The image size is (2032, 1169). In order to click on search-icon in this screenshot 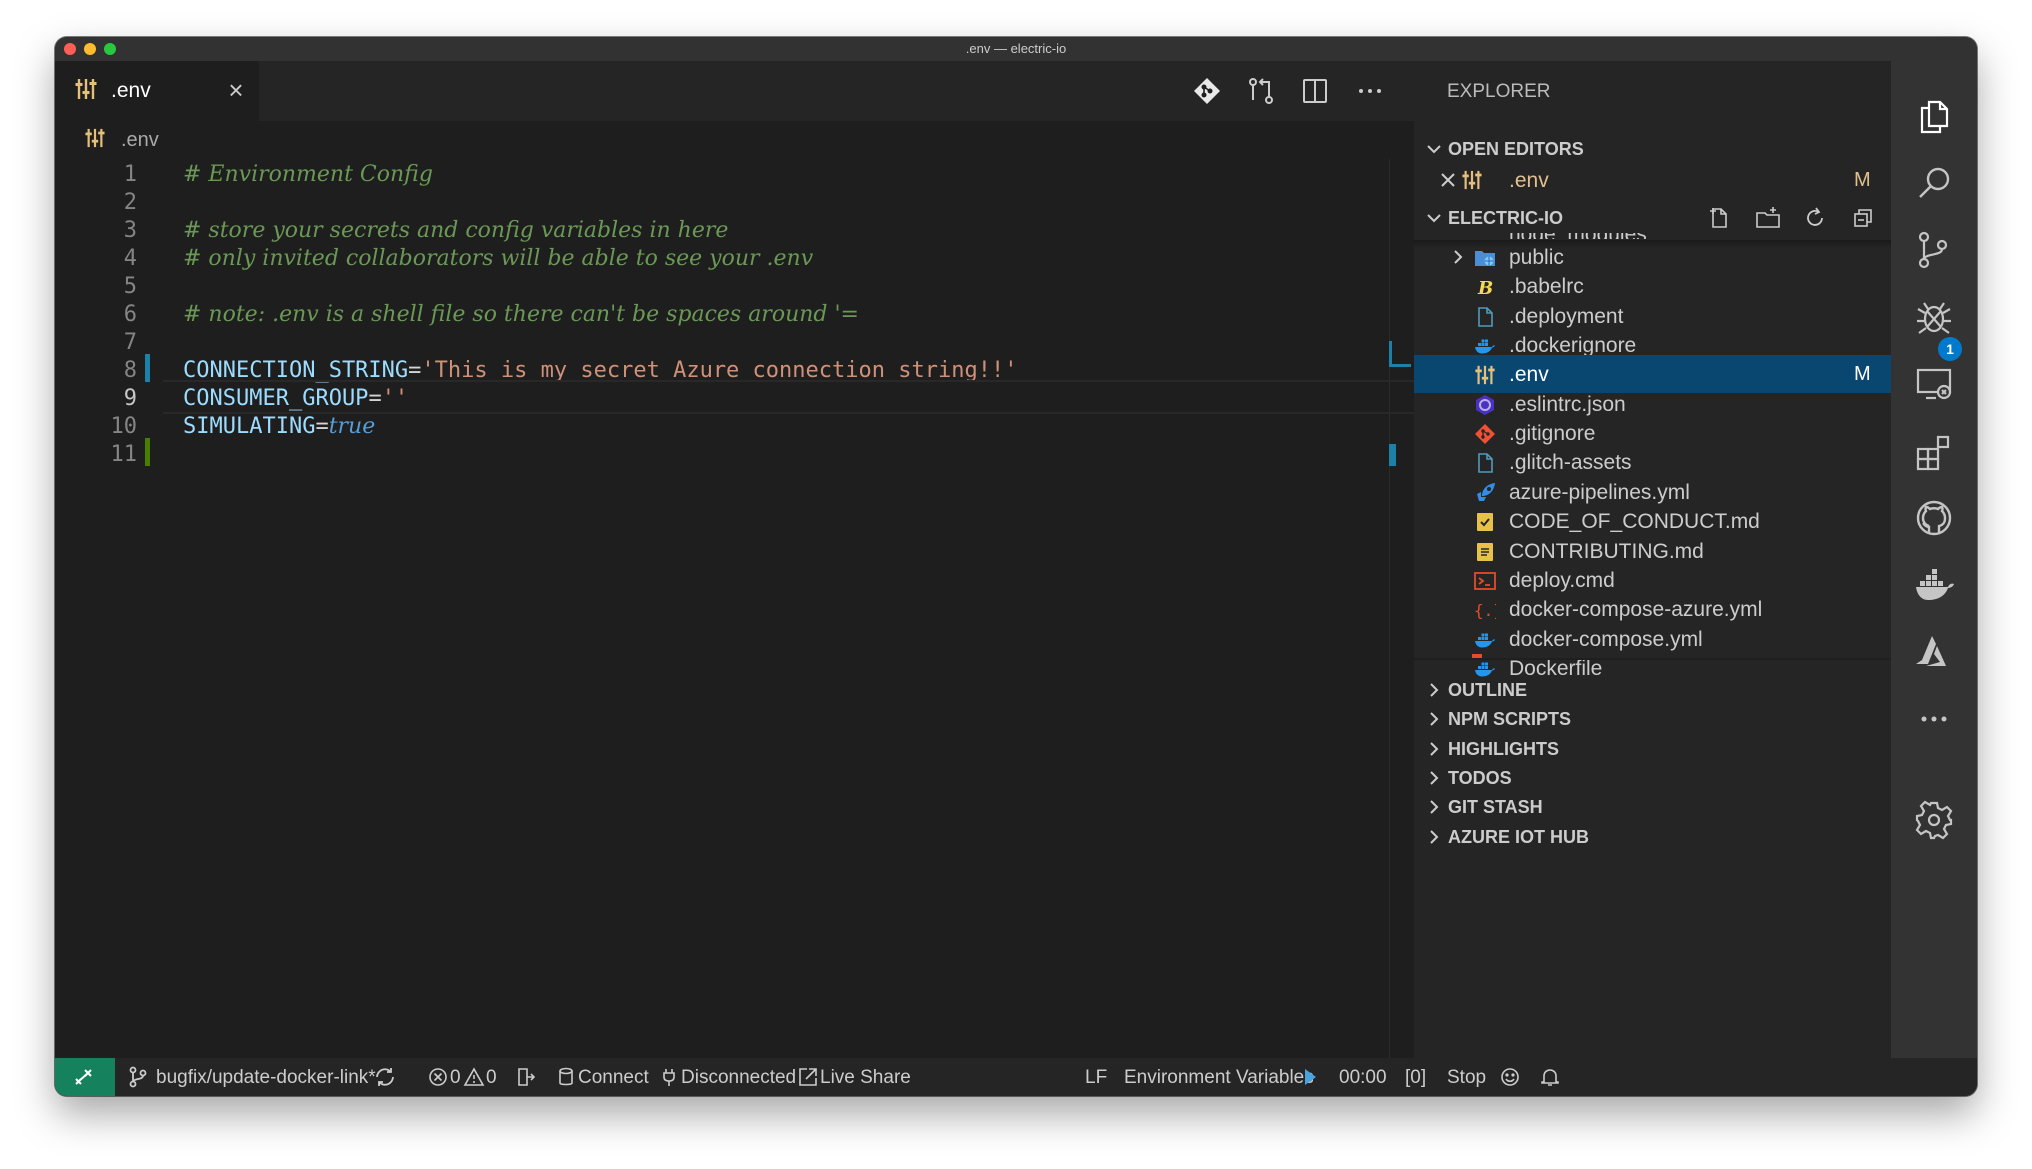, I will do `click(1934, 183)`.